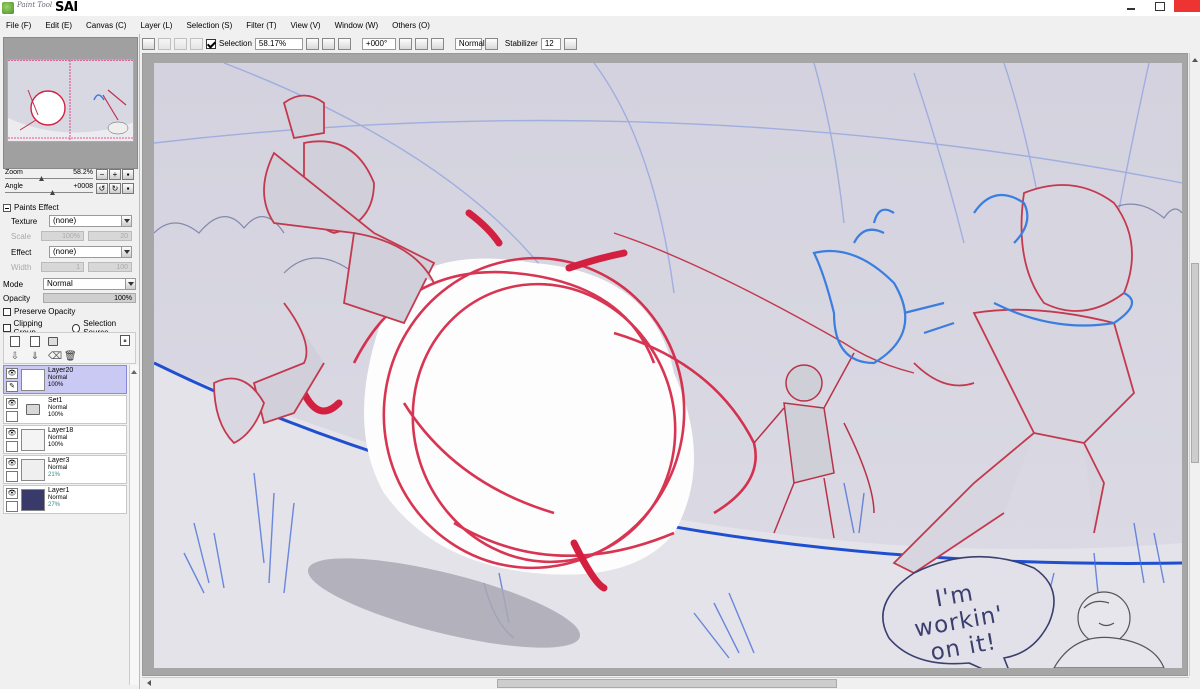 This screenshot has width=1200, height=689. What do you see at coordinates (53, 341) in the screenshot?
I see `new-folder-icon` at bounding box center [53, 341].